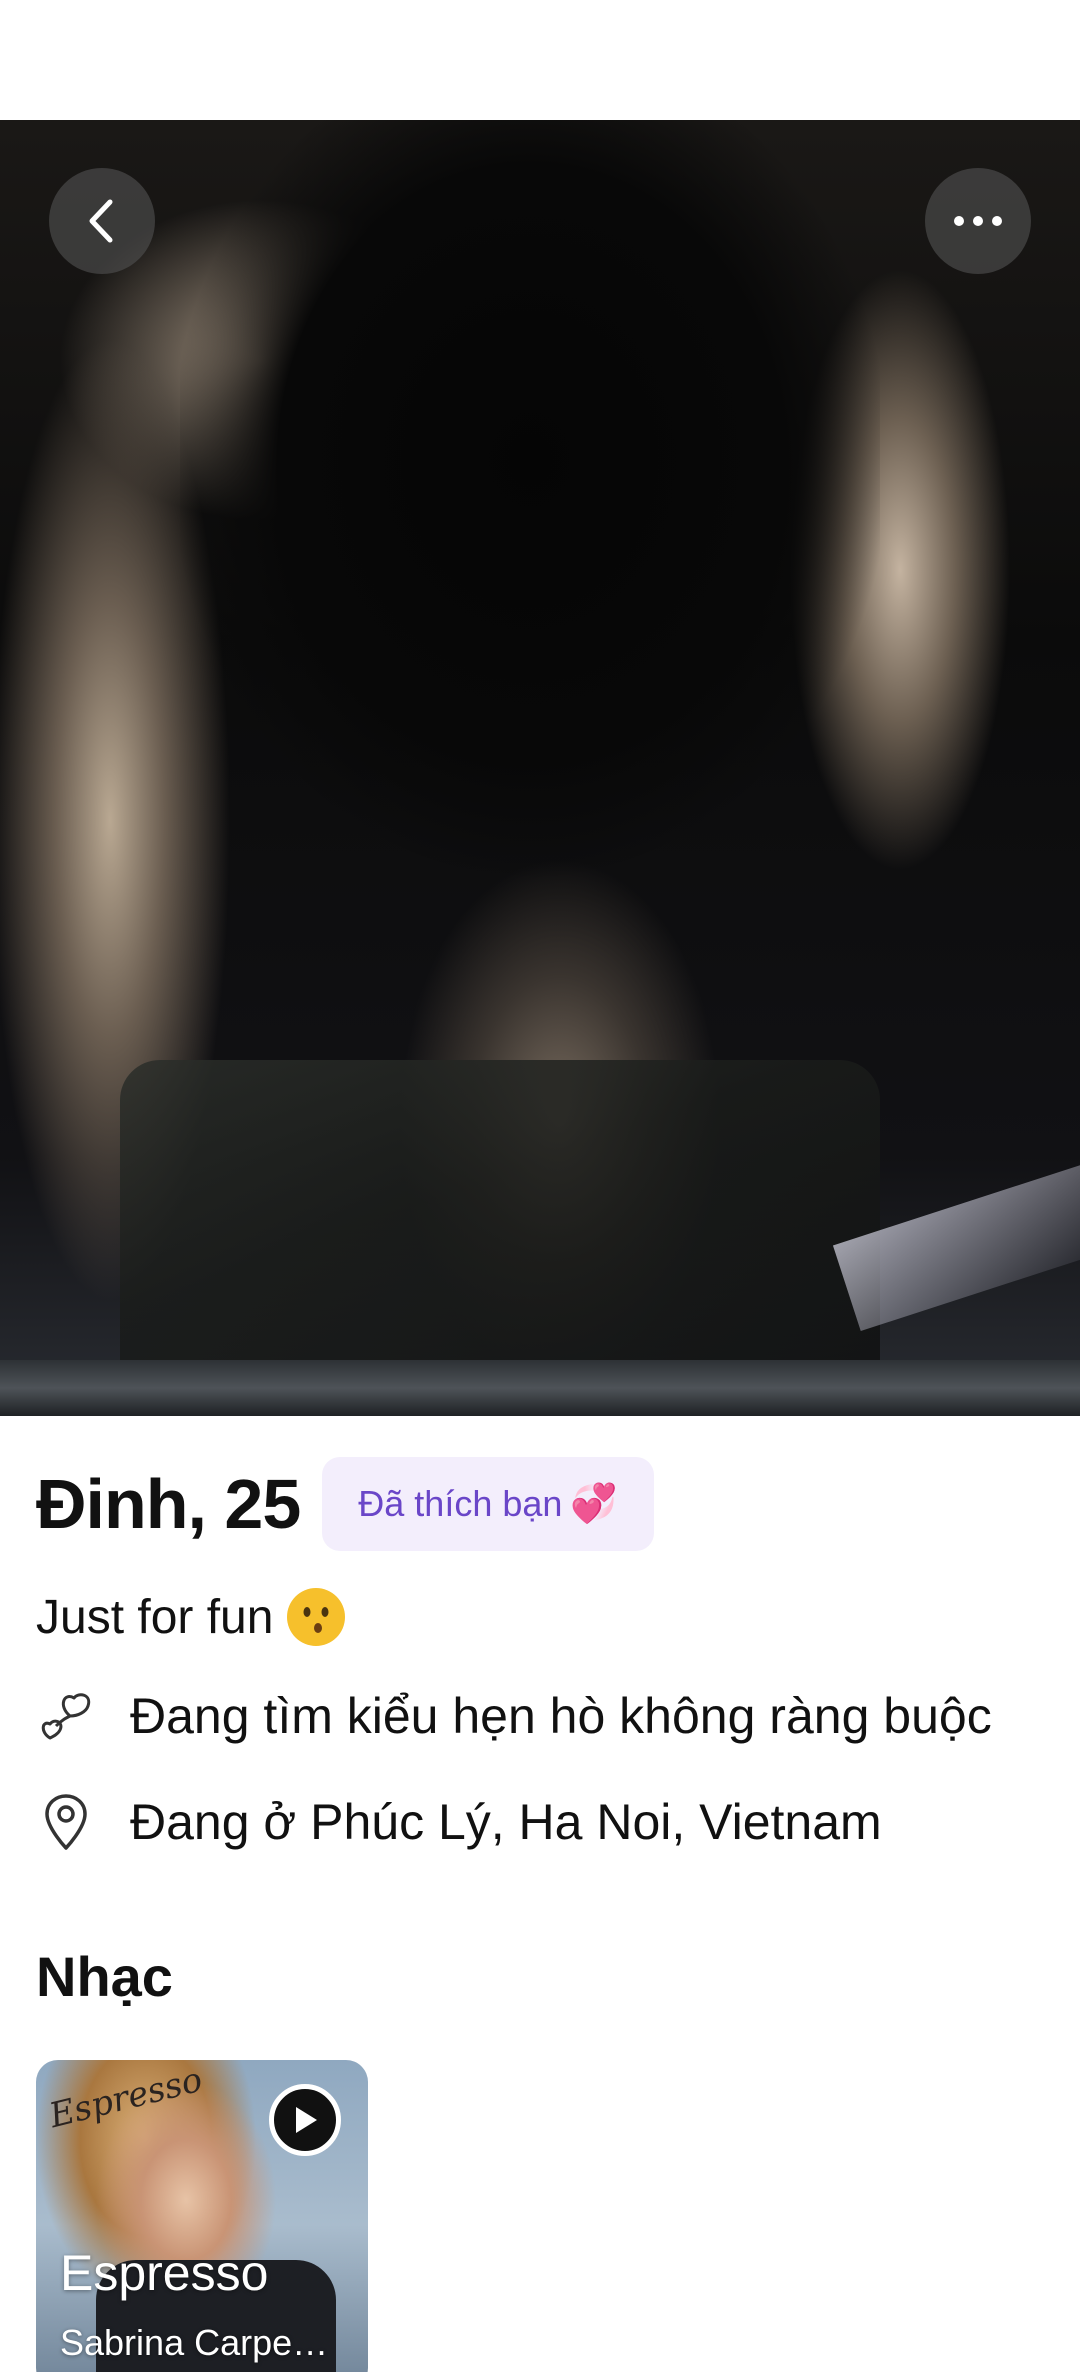  I want to click on map-pin-icon, so click(66, 1822).